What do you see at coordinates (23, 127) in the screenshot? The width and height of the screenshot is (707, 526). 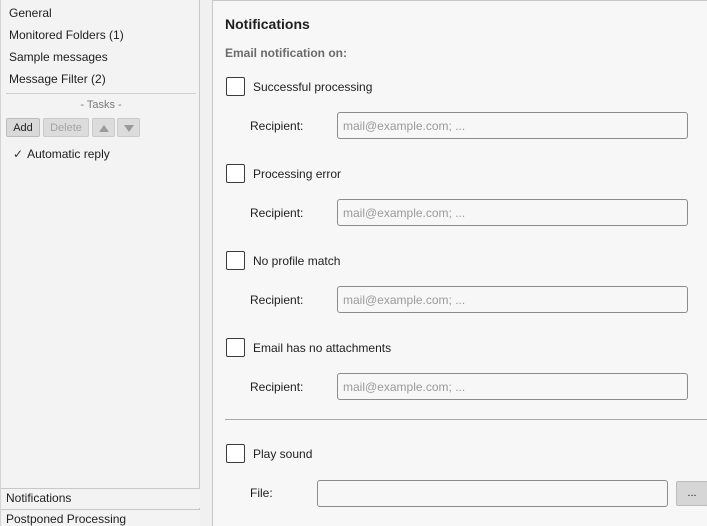 I see `add-task-button: Add` at bounding box center [23, 127].